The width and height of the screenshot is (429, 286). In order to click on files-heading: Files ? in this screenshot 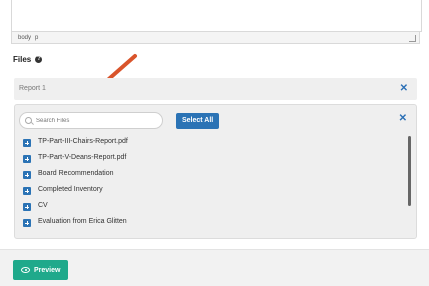, I will do `click(28, 59)`.